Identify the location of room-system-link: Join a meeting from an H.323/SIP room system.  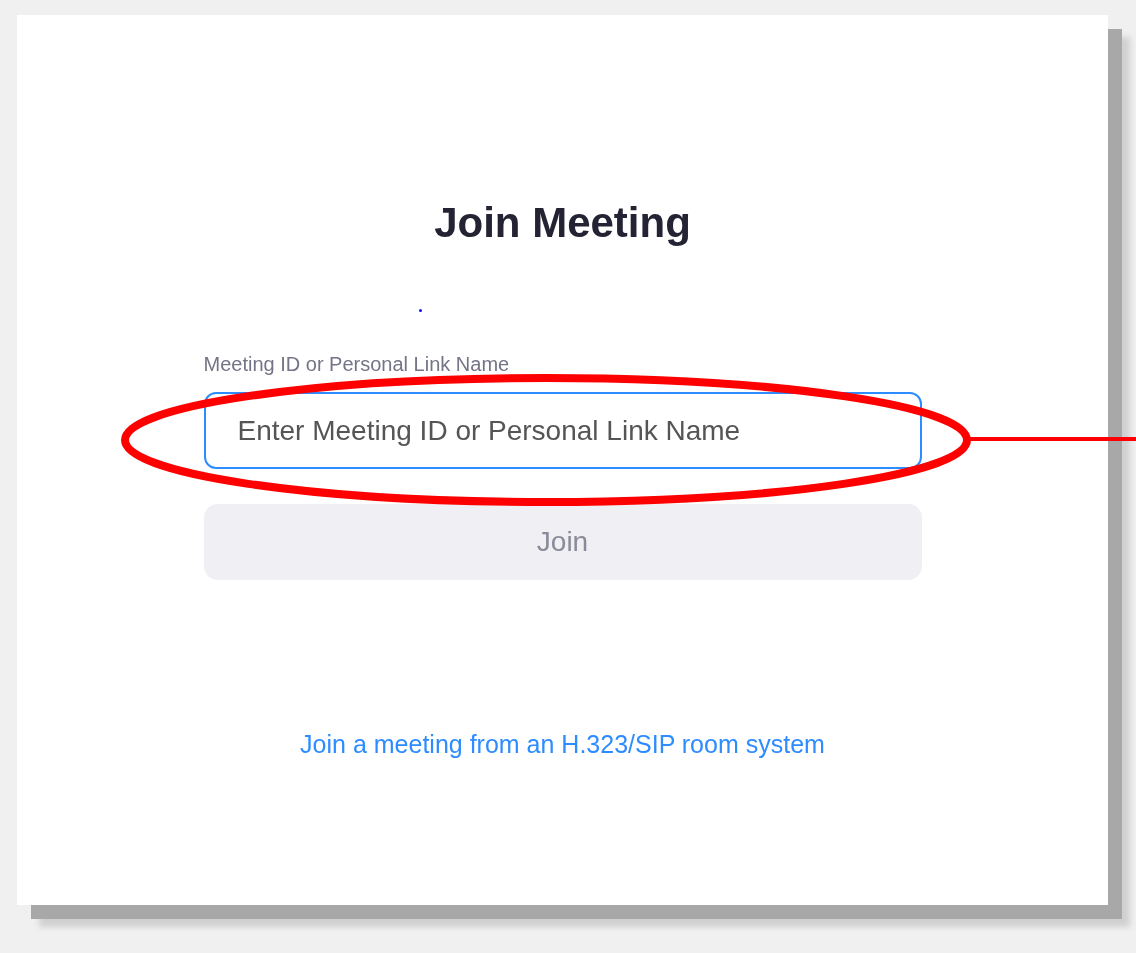
(562, 744).